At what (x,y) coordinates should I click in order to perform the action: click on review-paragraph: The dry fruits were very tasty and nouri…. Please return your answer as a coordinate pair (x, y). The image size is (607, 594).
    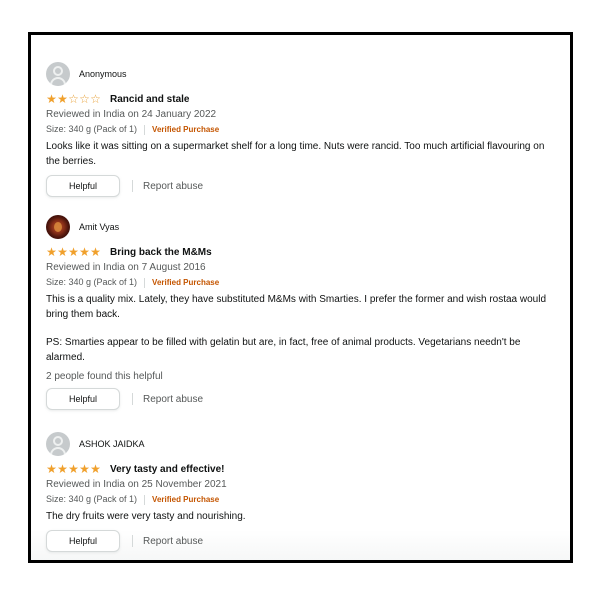
    Looking at the image, I should click on (146, 516).